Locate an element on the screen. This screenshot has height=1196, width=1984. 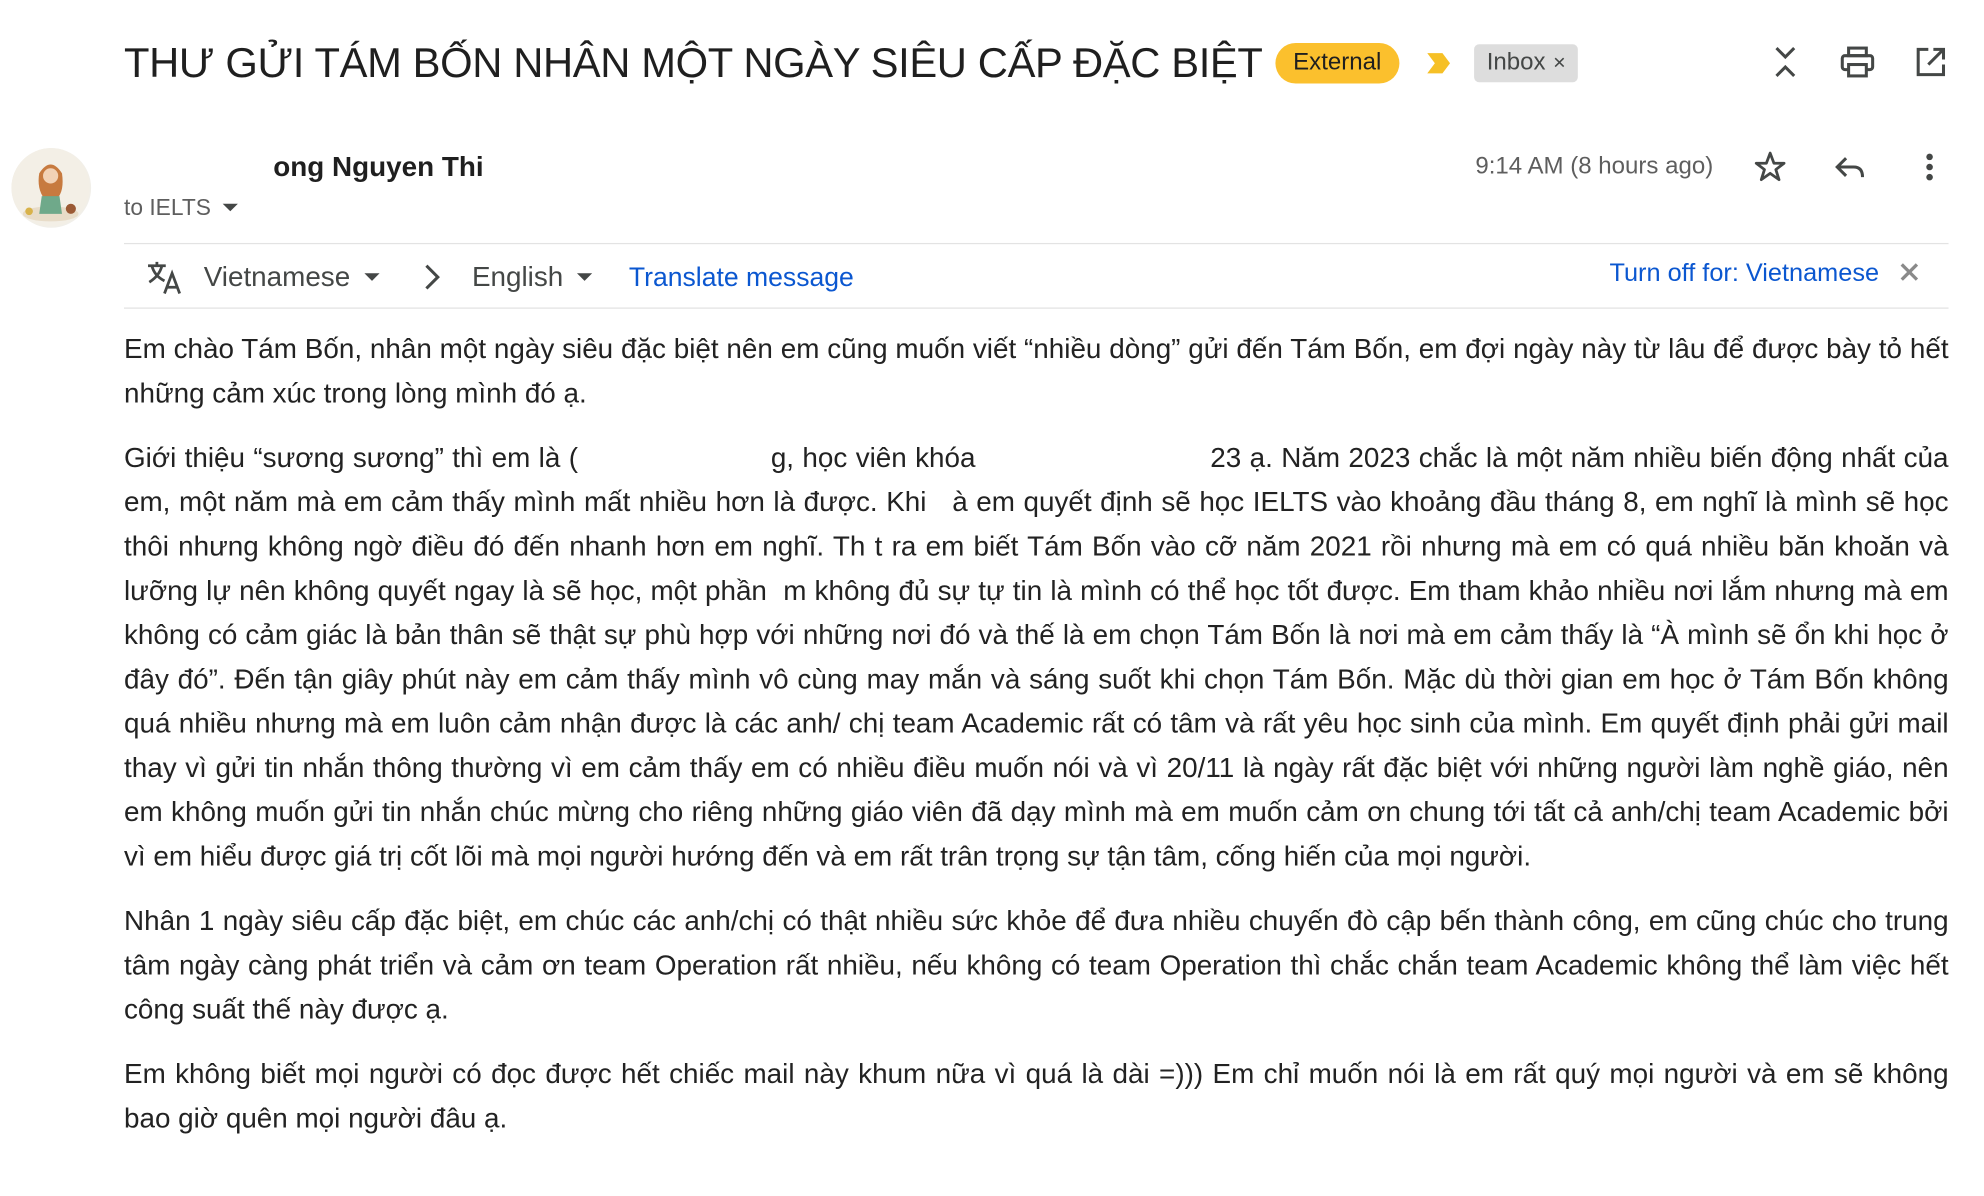
email-timestamp: 9:14 AM (8 hours ago) is located at coordinates (1594, 166).